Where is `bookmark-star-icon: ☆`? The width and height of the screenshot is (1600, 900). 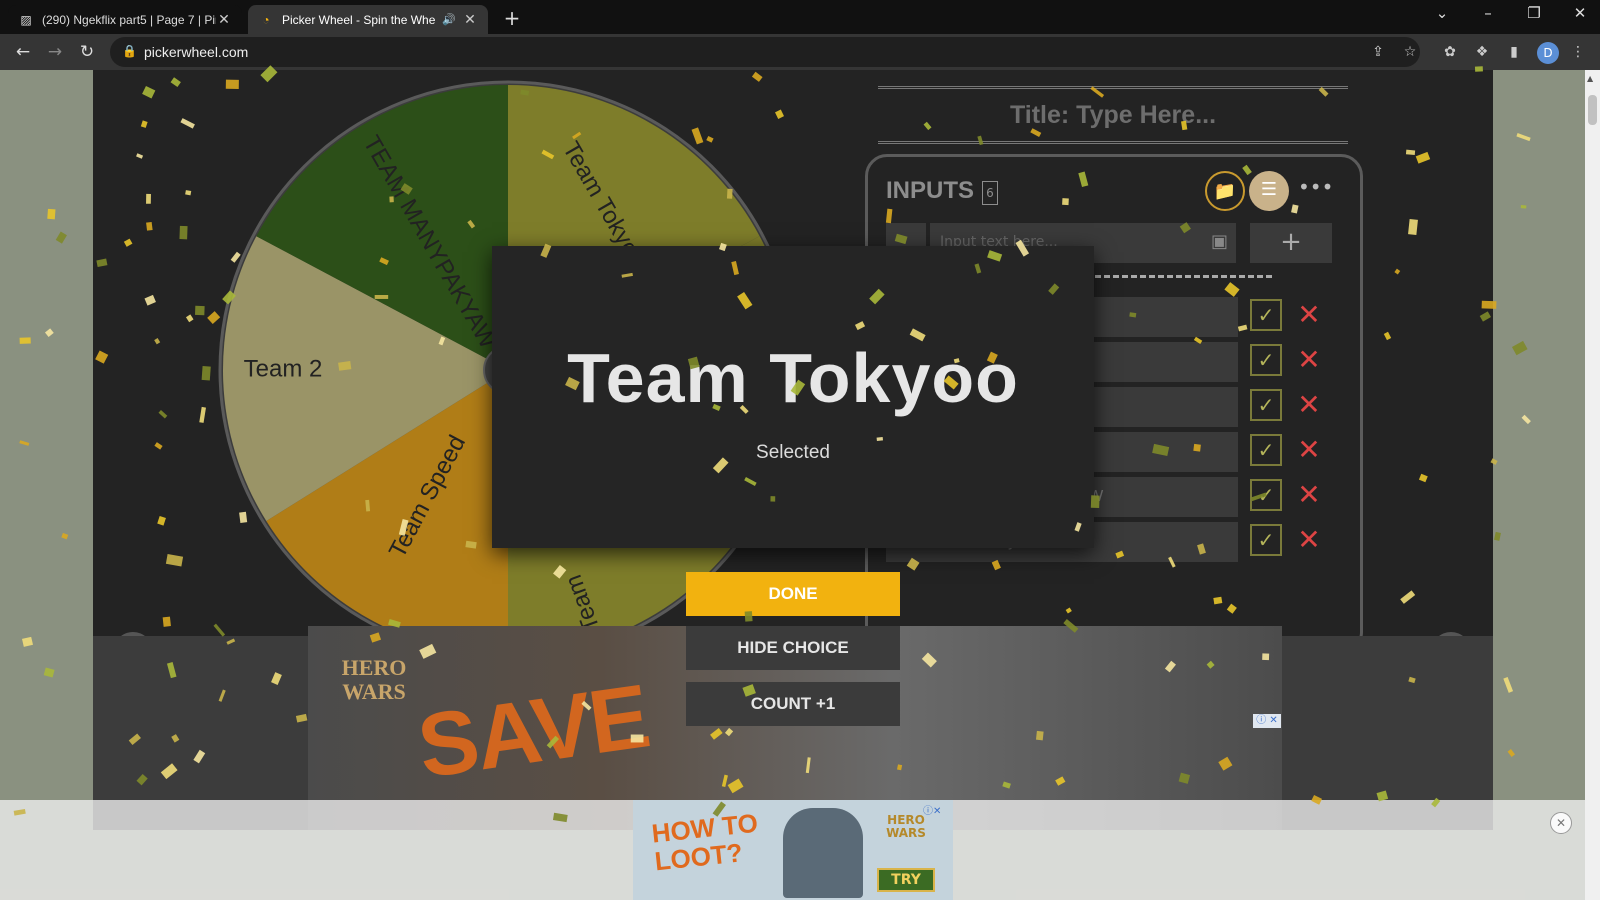 bookmark-star-icon: ☆ is located at coordinates (1410, 52).